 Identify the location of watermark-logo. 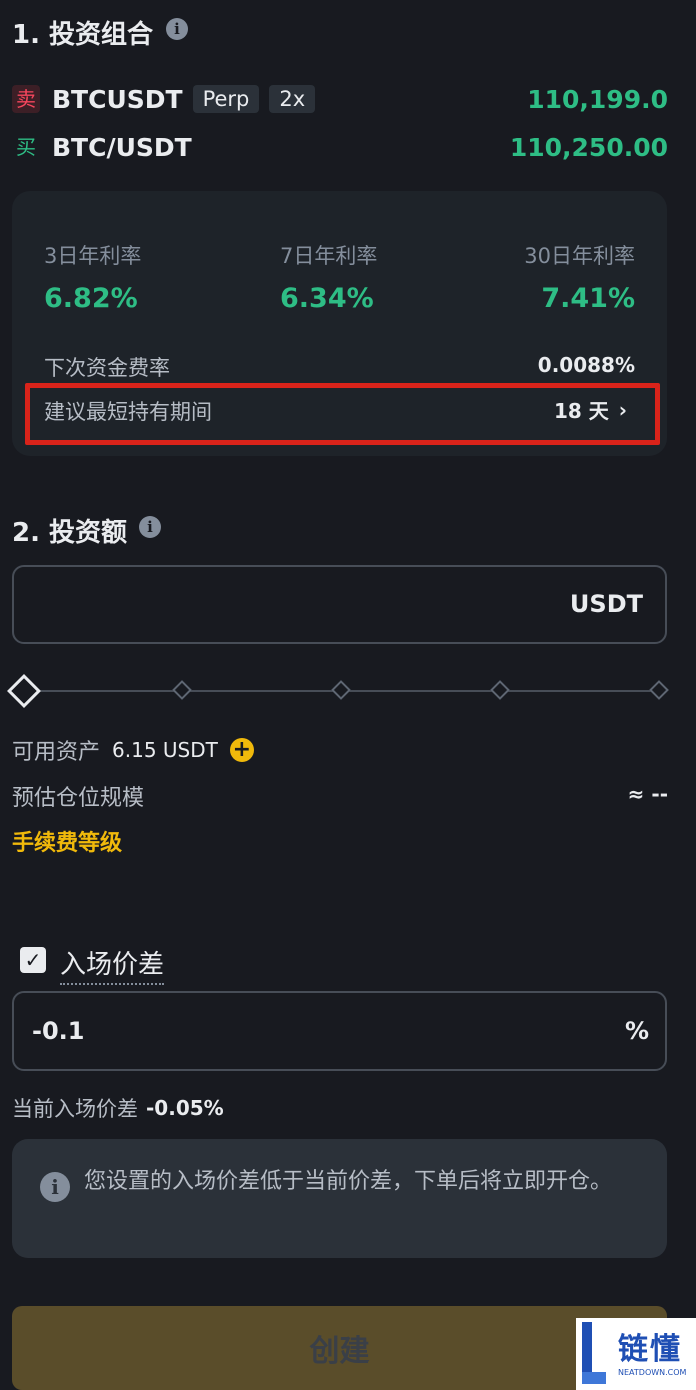
(593, 1354).